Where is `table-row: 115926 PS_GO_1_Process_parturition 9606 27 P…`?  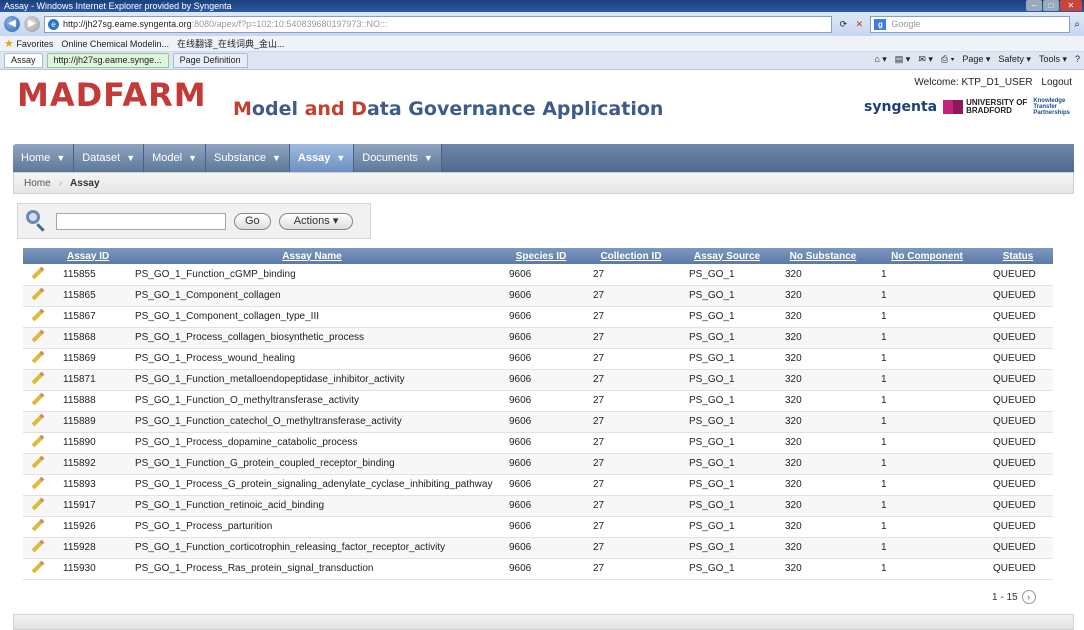 table-row: 115926 PS_GO_1_Process_parturition 9606 27 P… is located at coordinates (538, 527).